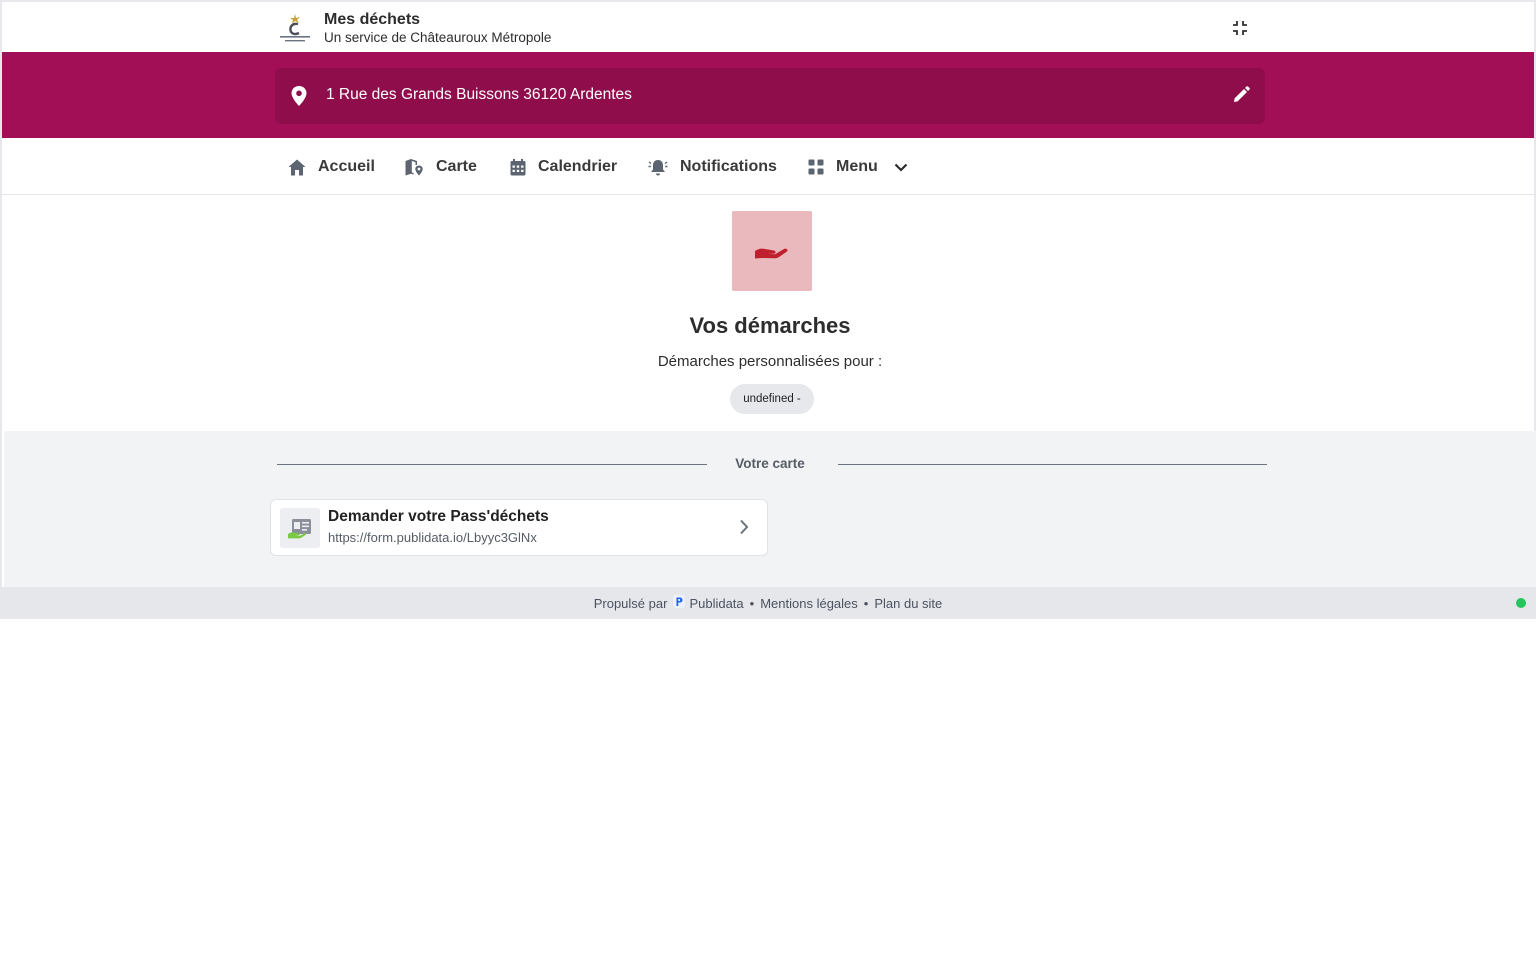  What do you see at coordinates (772, 399) in the screenshot?
I see `personalization-chip: undefined -` at bounding box center [772, 399].